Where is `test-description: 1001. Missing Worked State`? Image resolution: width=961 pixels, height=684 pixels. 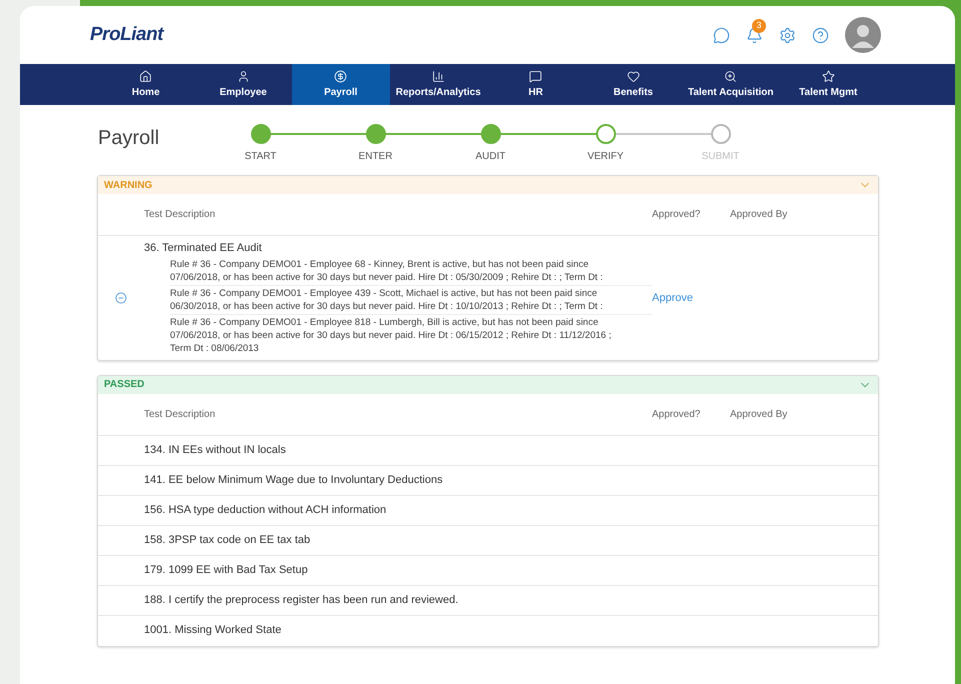
test-description: 1001. Missing Worked State is located at coordinates (213, 630).